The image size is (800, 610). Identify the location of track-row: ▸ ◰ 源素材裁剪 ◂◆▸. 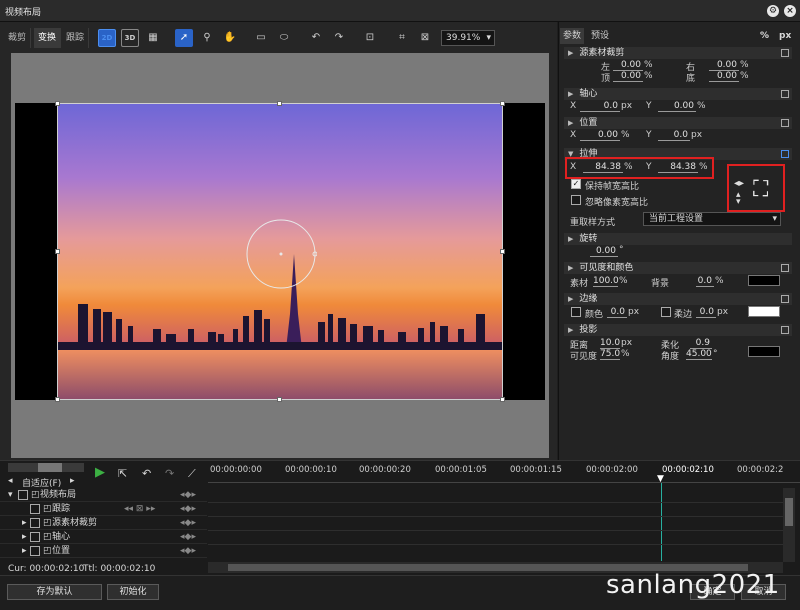
(103, 523).